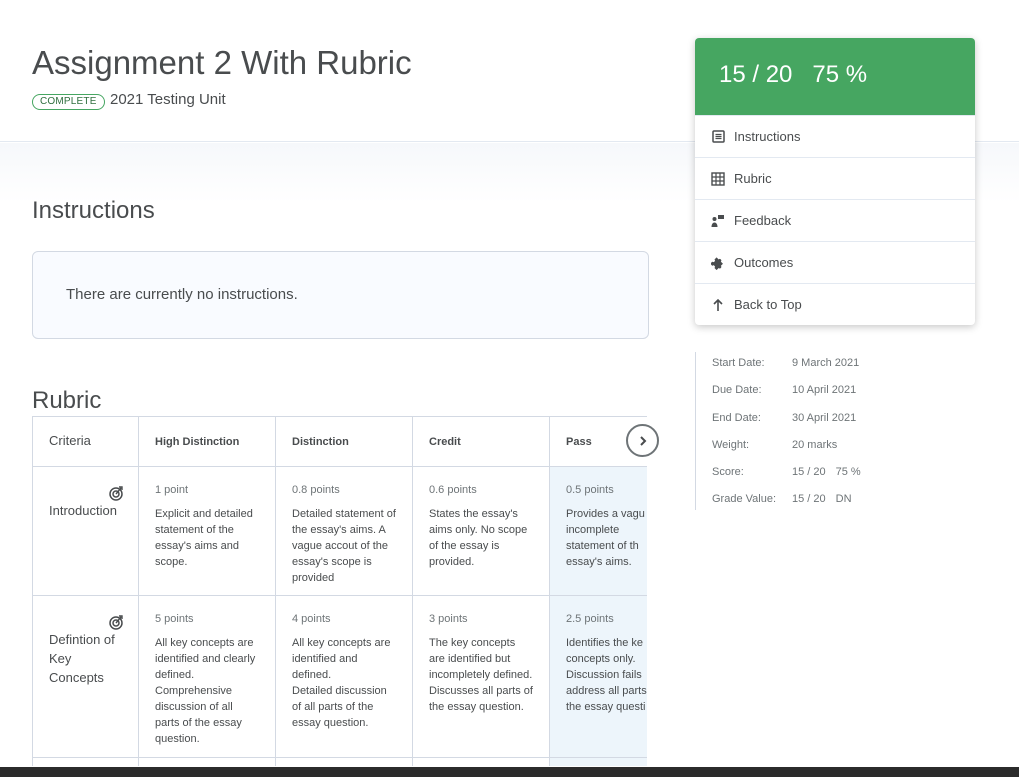 This screenshot has width=1019, height=777. Describe the element at coordinates (774, 445) in the screenshot. I see `detail-weight: Weight: 20 marks` at that location.